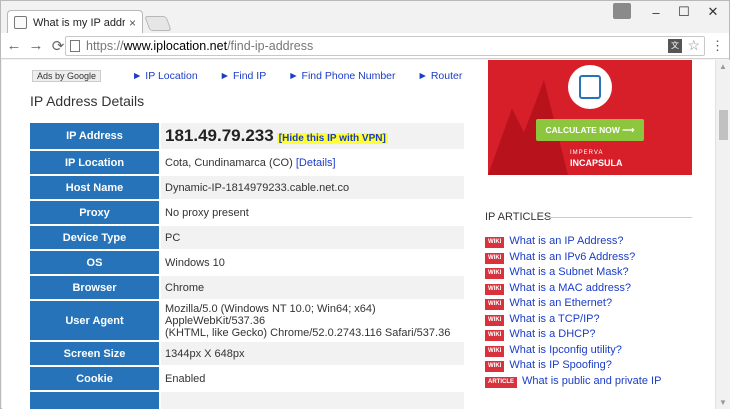 The image size is (730, 409). I want to click on article-link: What is Ipconfig utility?, so click(565, 350).